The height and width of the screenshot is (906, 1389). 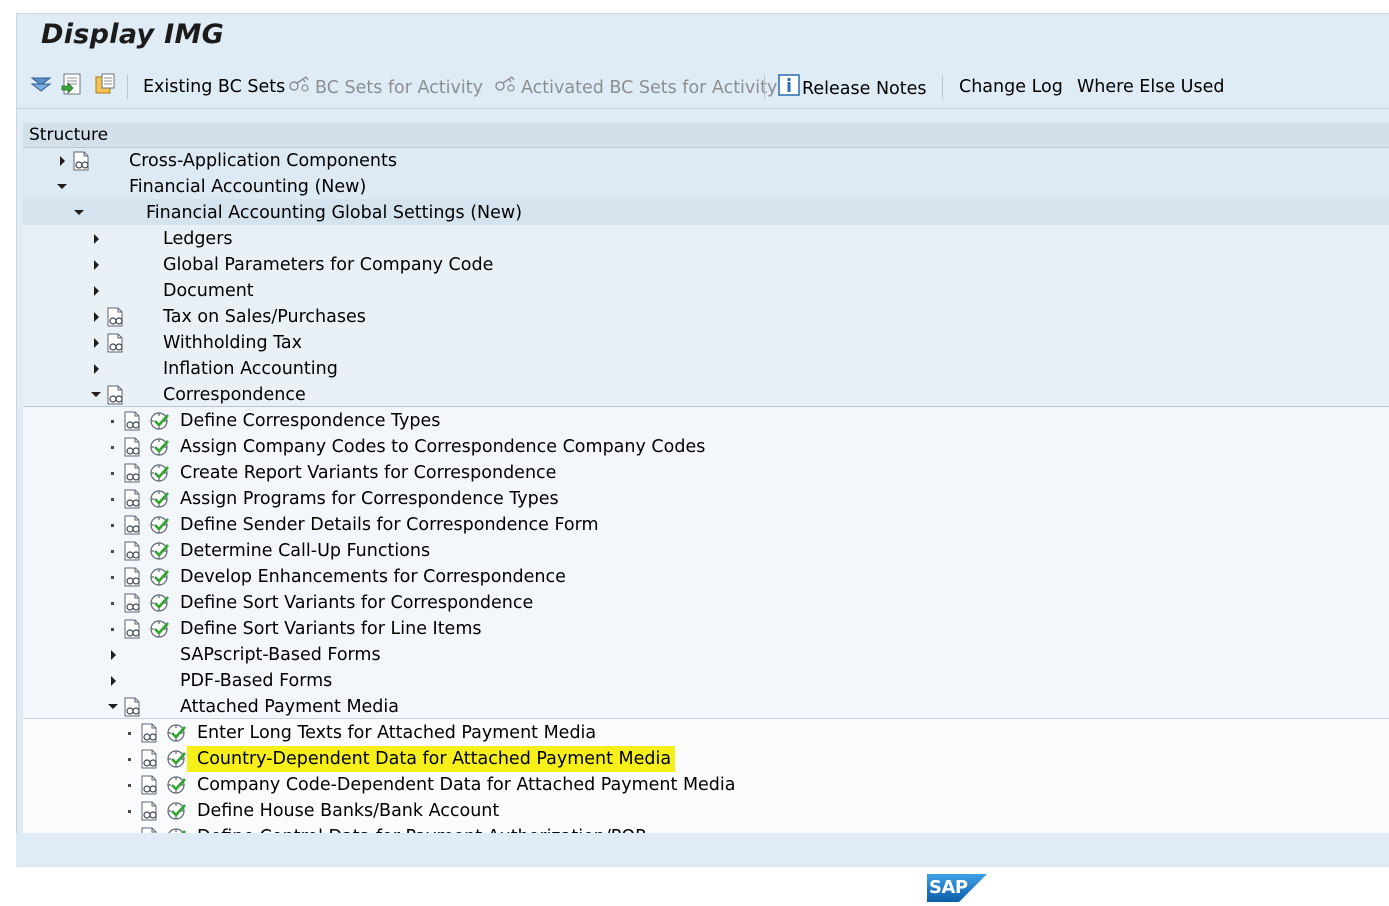 I want to click on tree-node-label: Define House Banks/Bank Account, so click(x=348, y=811).